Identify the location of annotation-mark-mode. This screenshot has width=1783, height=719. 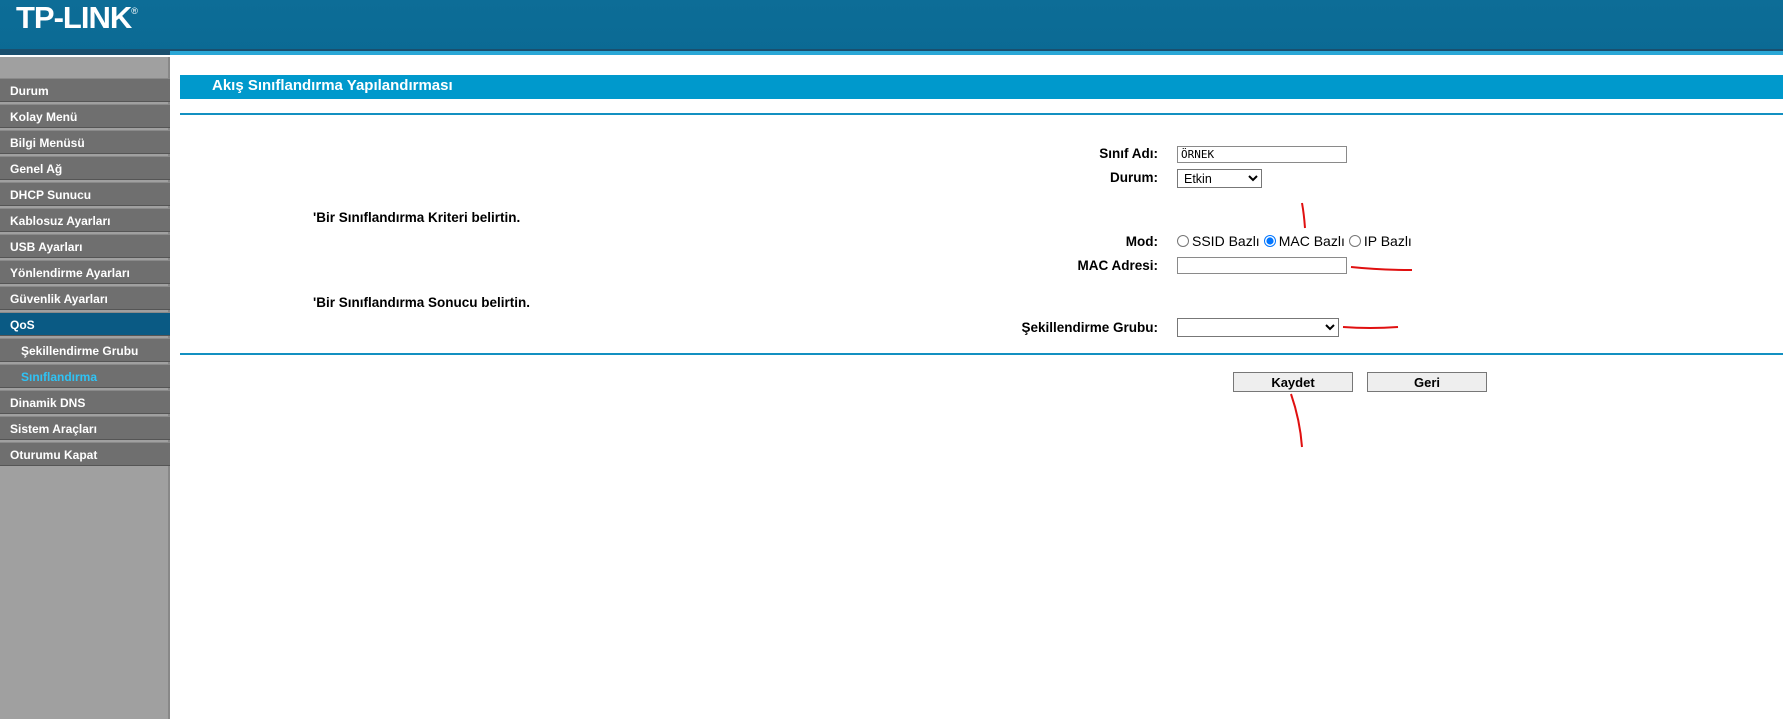
(1303, 215).